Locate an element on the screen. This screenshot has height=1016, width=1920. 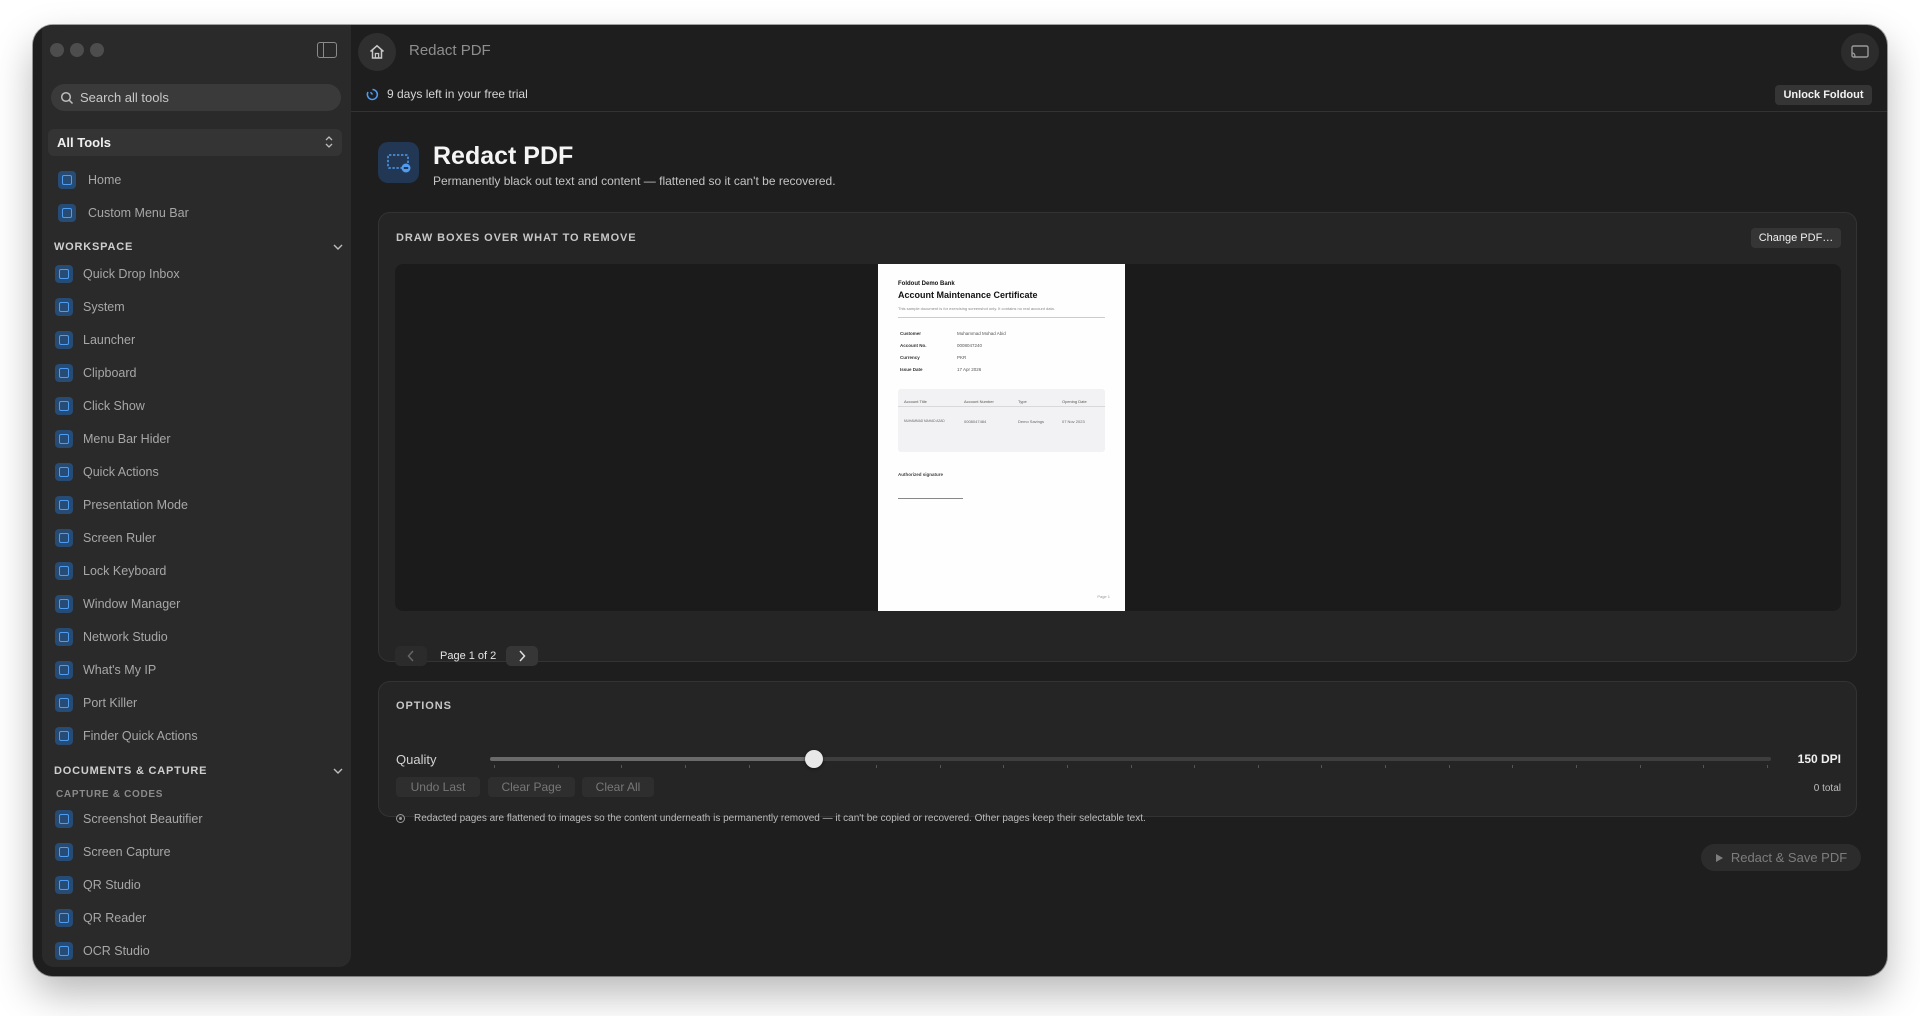
sidebar-item-screen-ruler: Screen Ruler is located at coordinates (105, 538).